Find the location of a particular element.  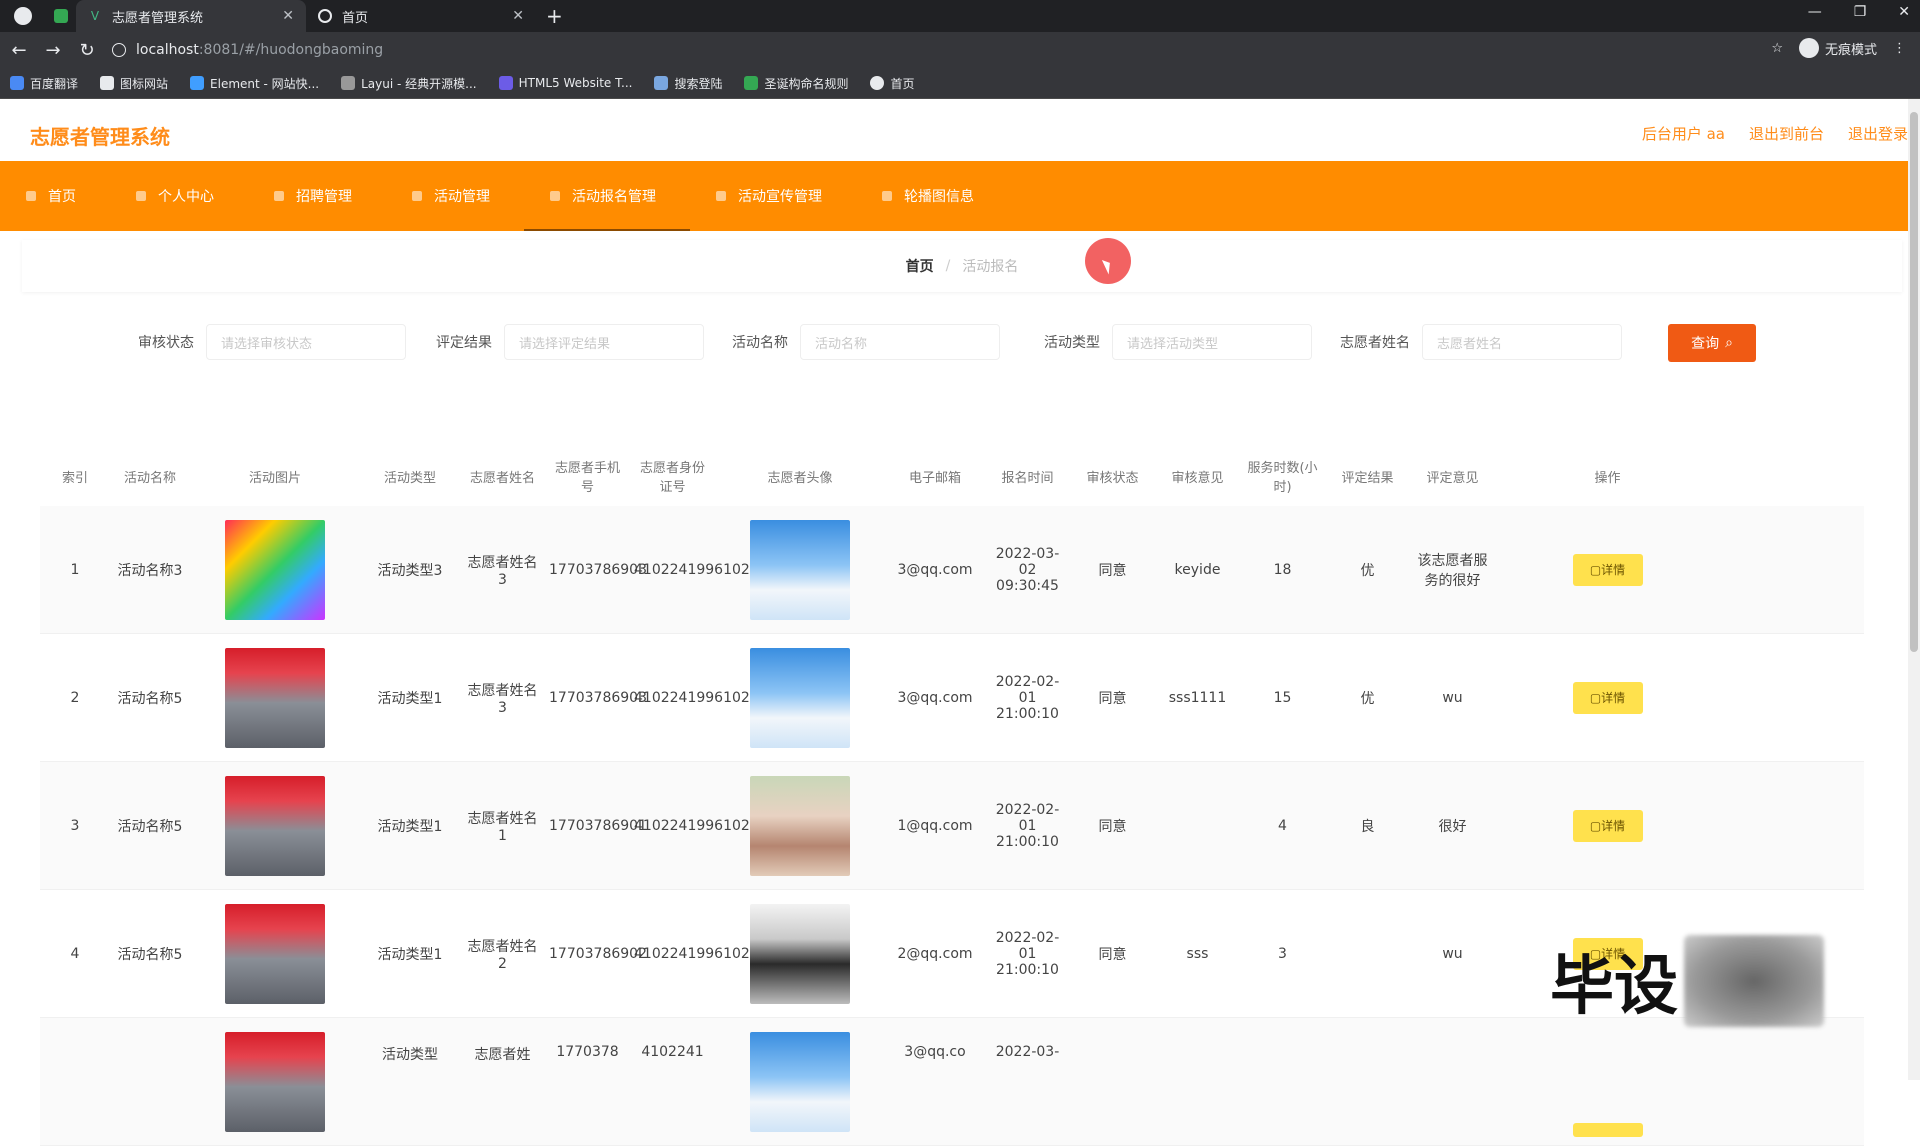

column-header: 志愿者头像 is located at coordinates (800, 478).